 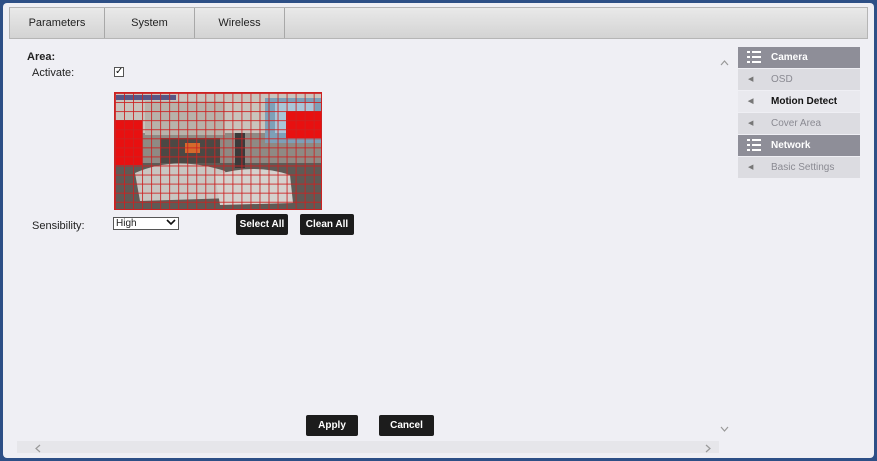 I want to click on apply-button: Apply, so click(x=332, y=425).